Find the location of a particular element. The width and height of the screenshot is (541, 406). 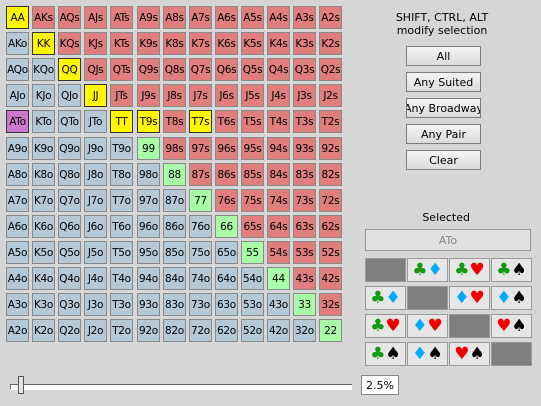

hand-cell-Q8o: Q8o is located at coordinates (69, 174).